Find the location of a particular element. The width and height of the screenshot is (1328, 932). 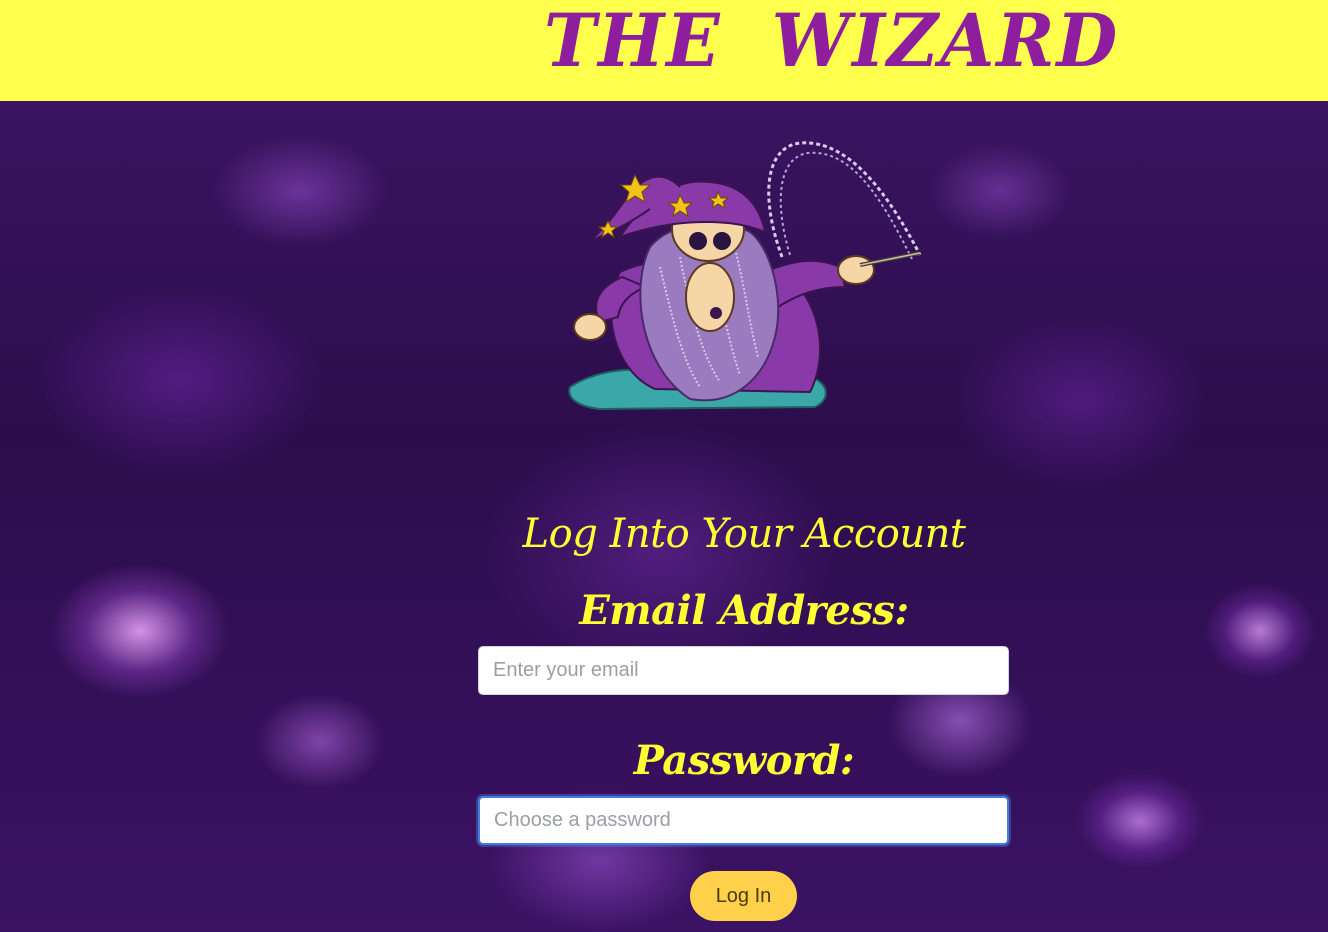

password-field is located at coordinates (743, 820).